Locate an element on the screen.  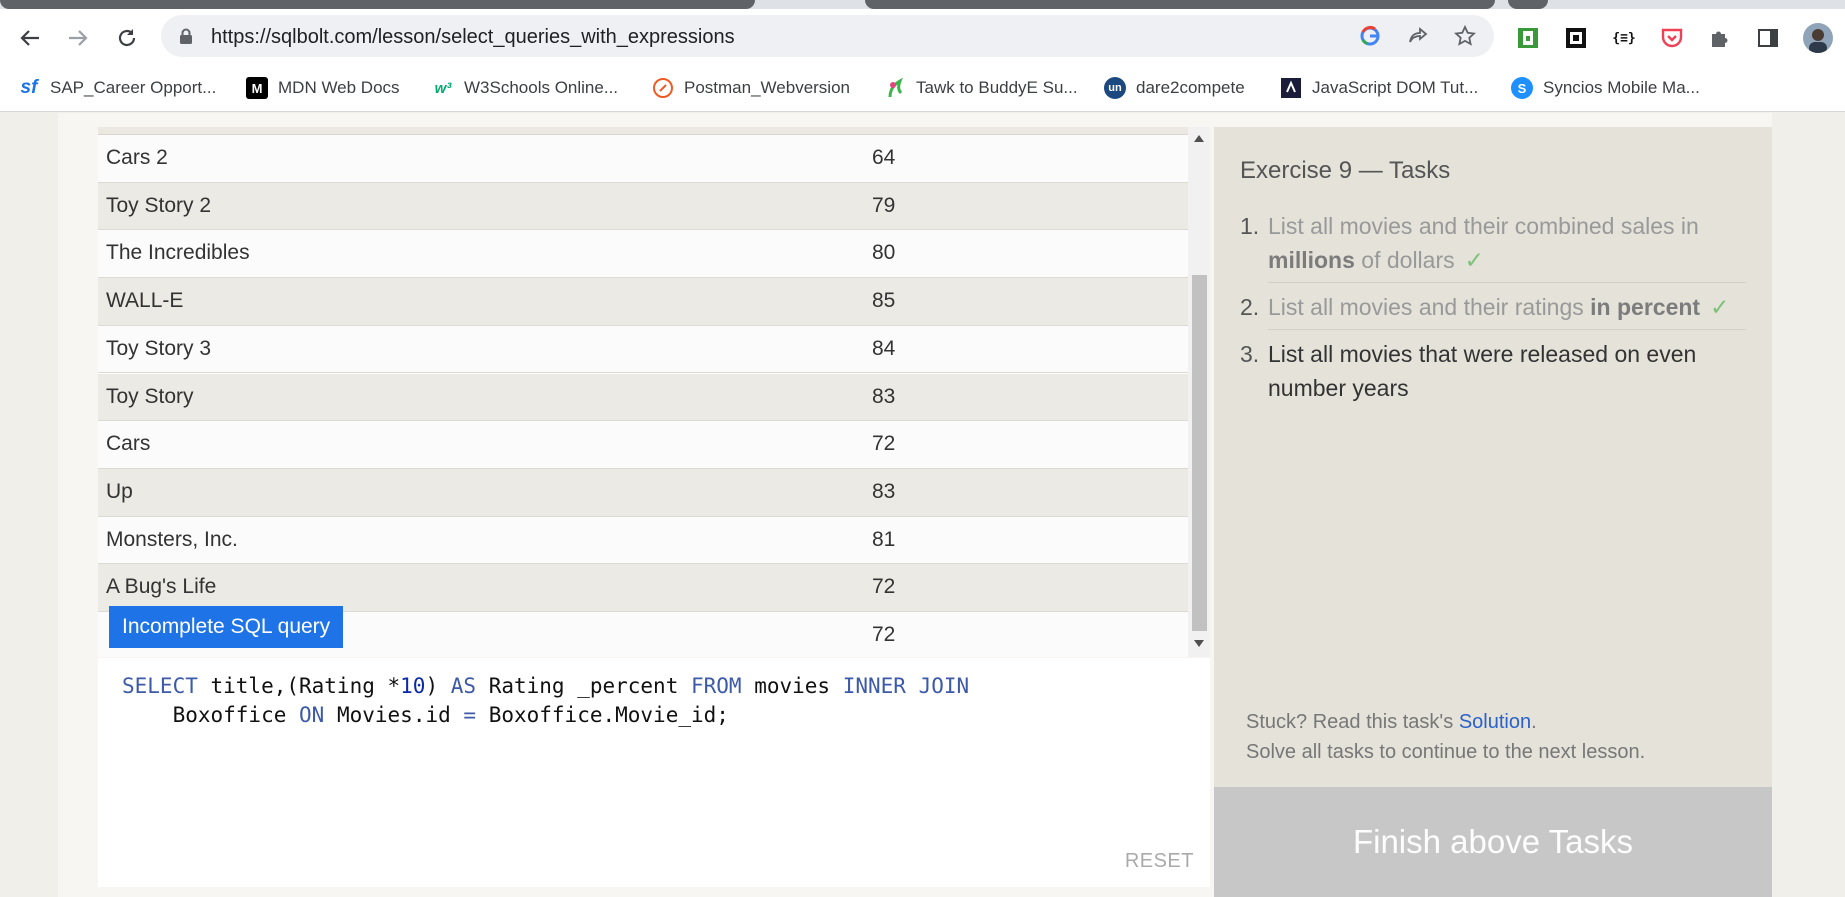
cell-title: Cars is located at coordinates (128, 444).